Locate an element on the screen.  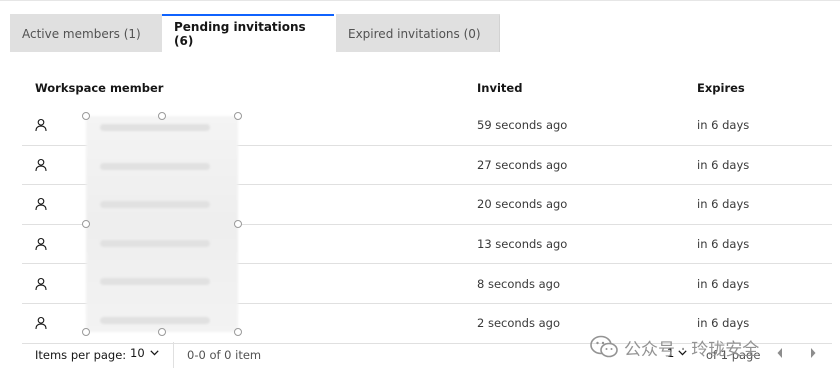
divider is located at coordinates (173, 355).